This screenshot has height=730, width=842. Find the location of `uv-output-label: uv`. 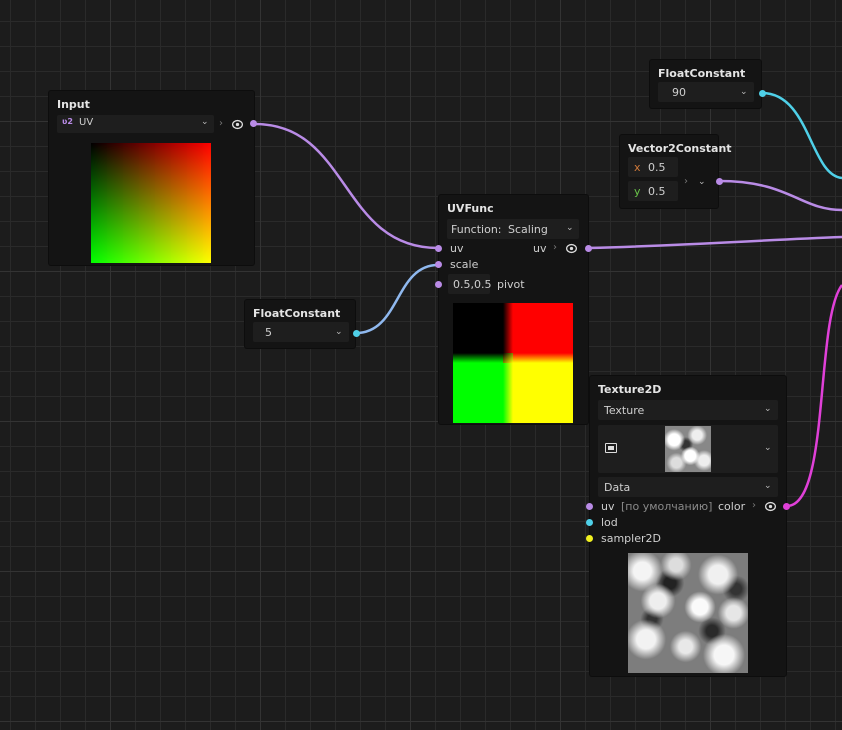

uv-output-label: uv is located at coordinates (540, 248).